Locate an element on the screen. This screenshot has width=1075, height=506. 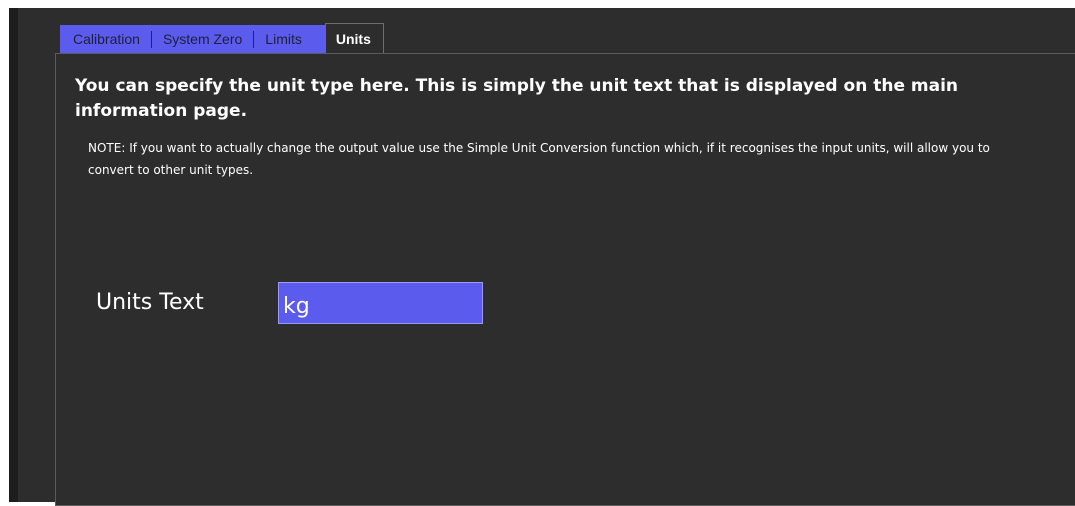
units-text-label: Units Text is located at coordinates (150, 302).